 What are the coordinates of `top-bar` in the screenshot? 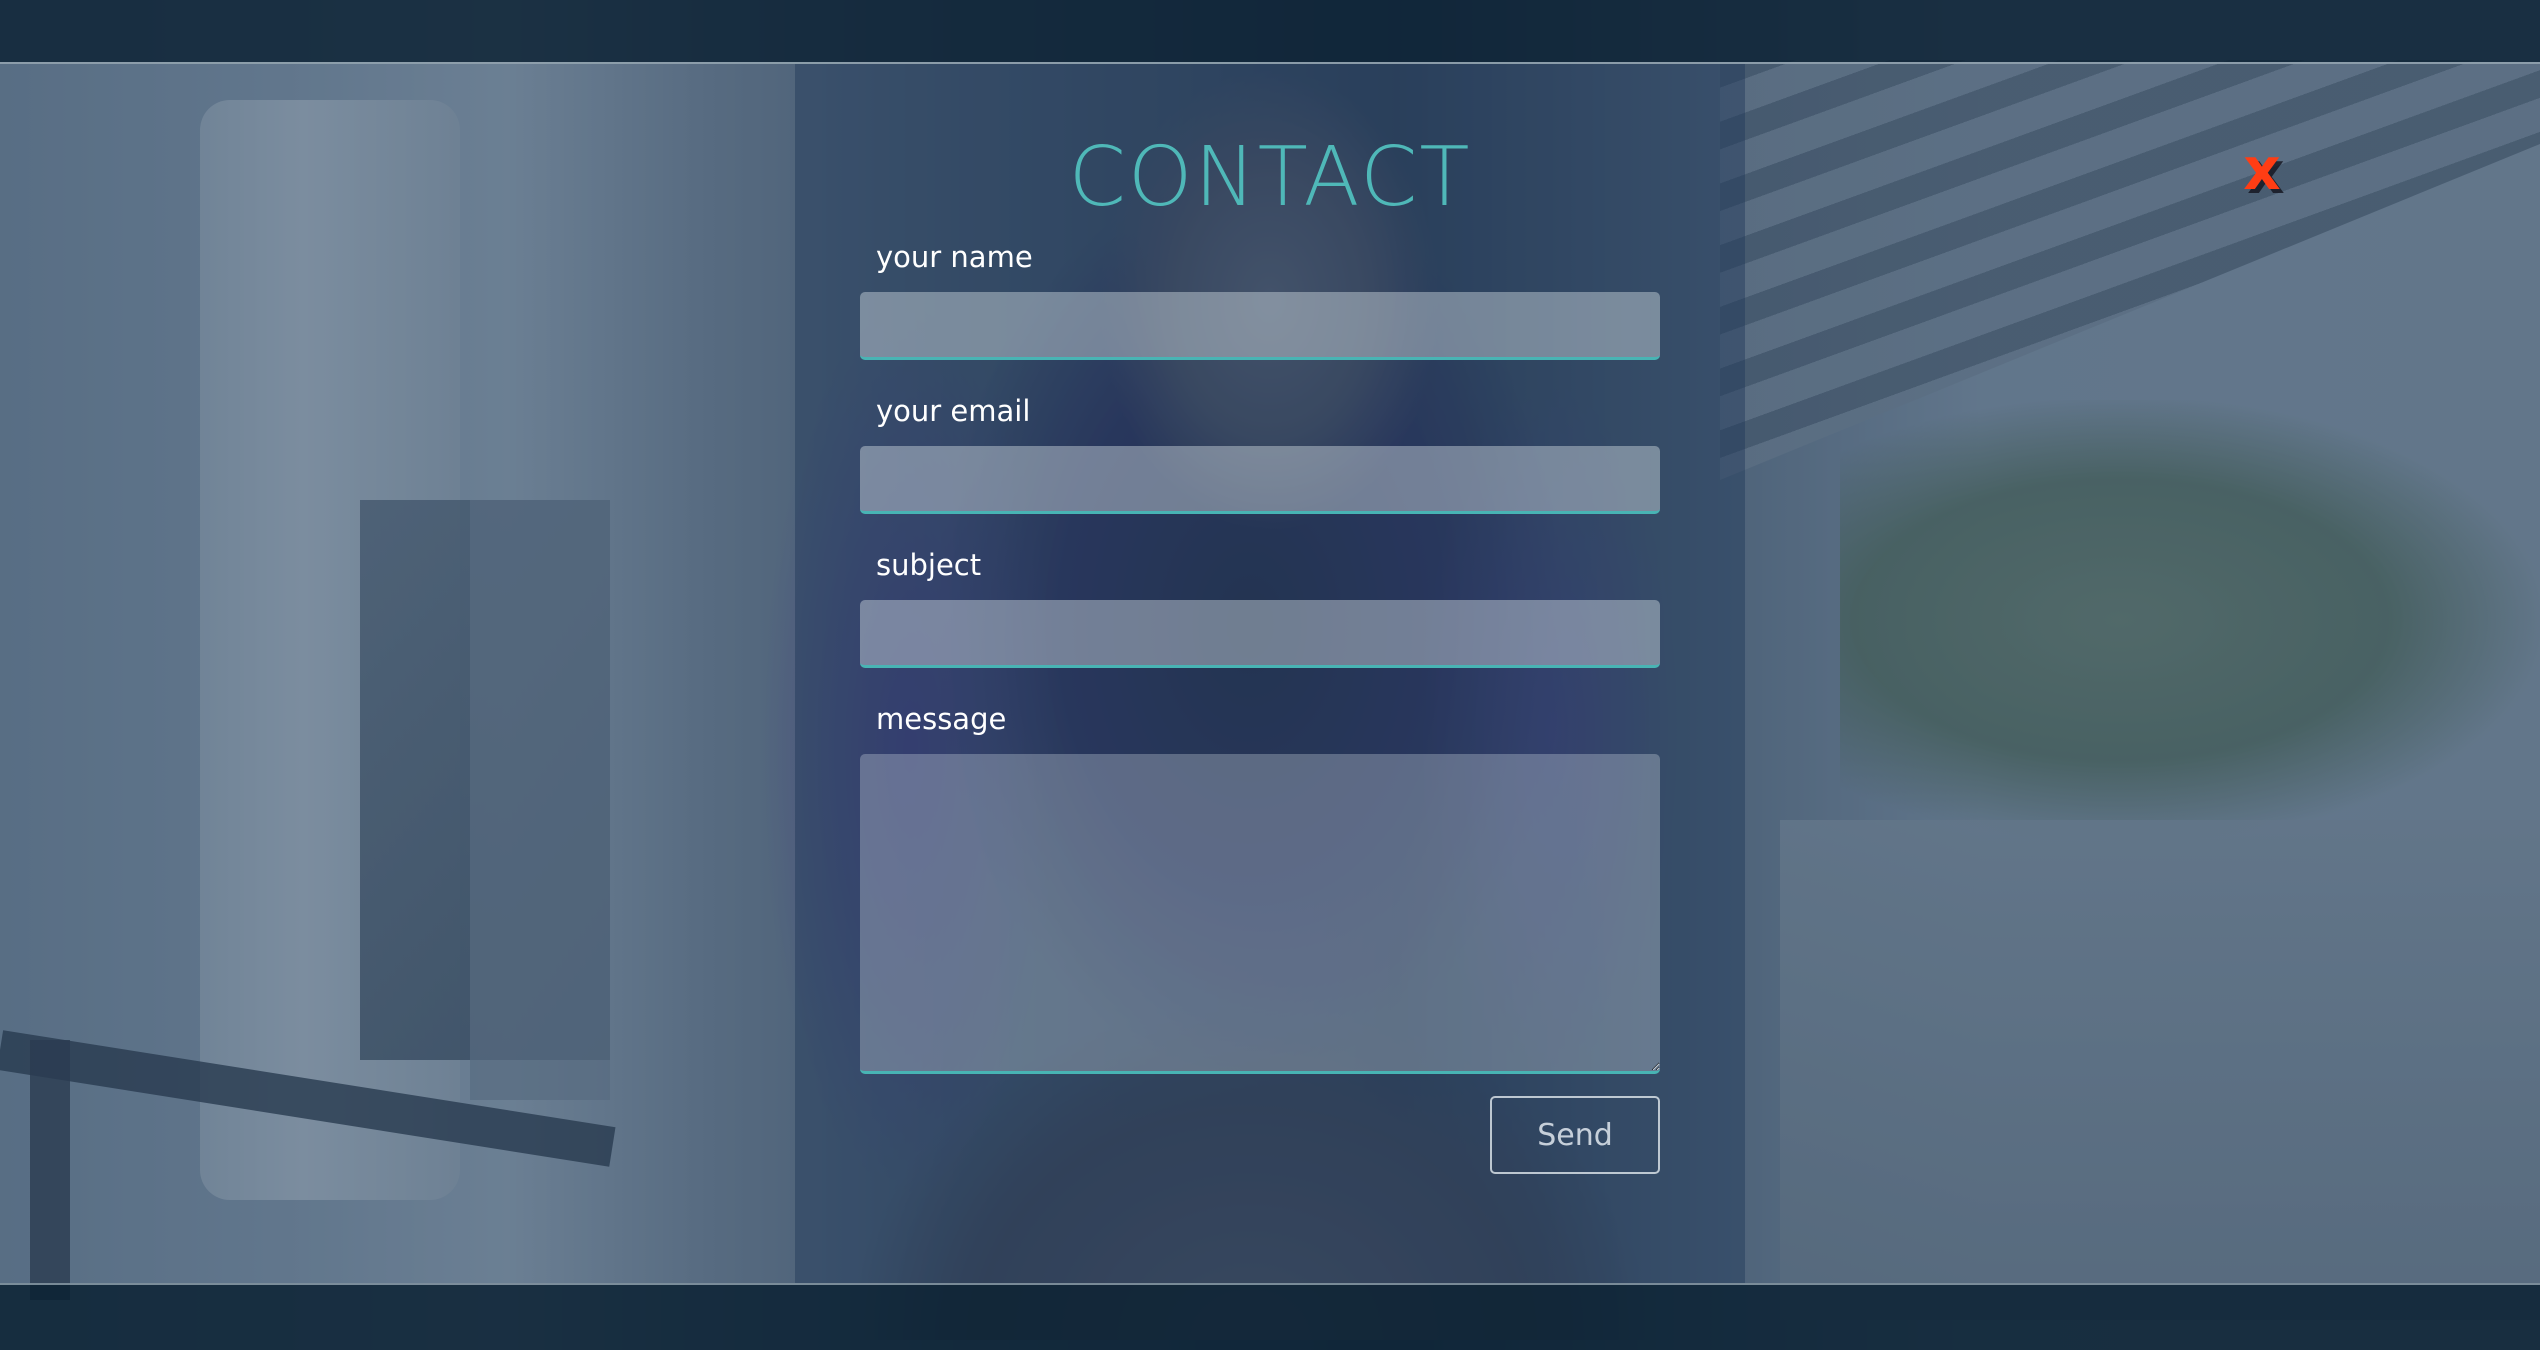 It's located at (1270, 32).